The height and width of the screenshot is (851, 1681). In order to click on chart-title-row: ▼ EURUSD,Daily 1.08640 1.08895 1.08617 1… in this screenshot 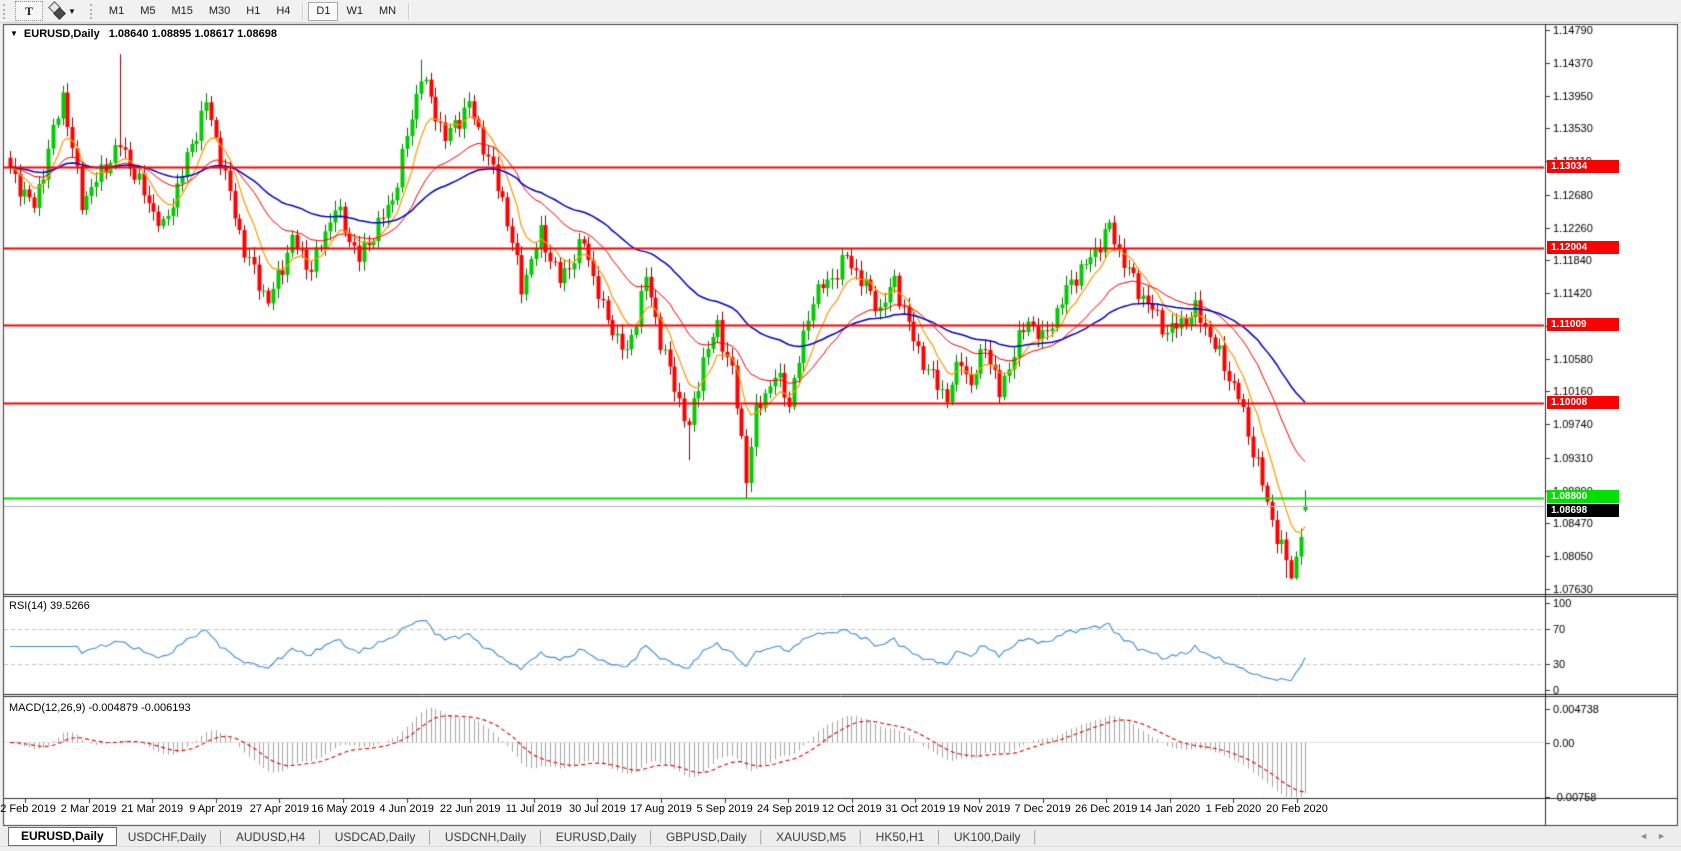, I will do `click(143, 33)`.